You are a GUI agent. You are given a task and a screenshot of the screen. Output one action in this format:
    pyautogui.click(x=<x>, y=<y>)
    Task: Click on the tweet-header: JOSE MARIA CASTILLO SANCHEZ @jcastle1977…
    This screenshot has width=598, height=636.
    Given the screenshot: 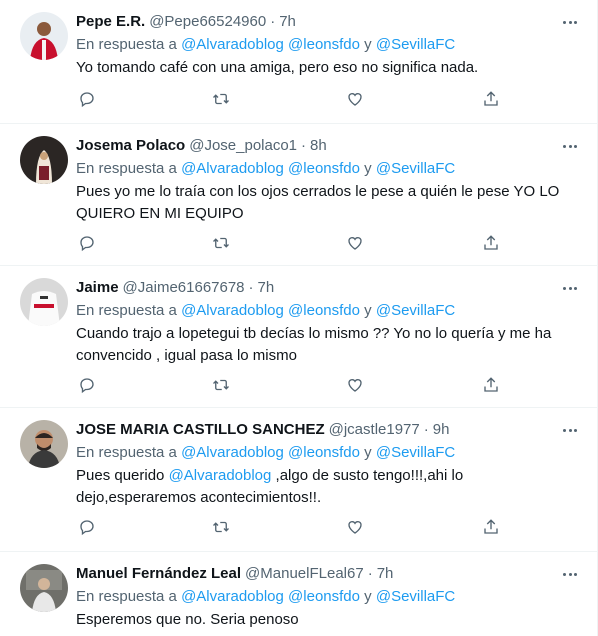 What is the action you would take?
    pyautogui.click(x=328, y=430)
    